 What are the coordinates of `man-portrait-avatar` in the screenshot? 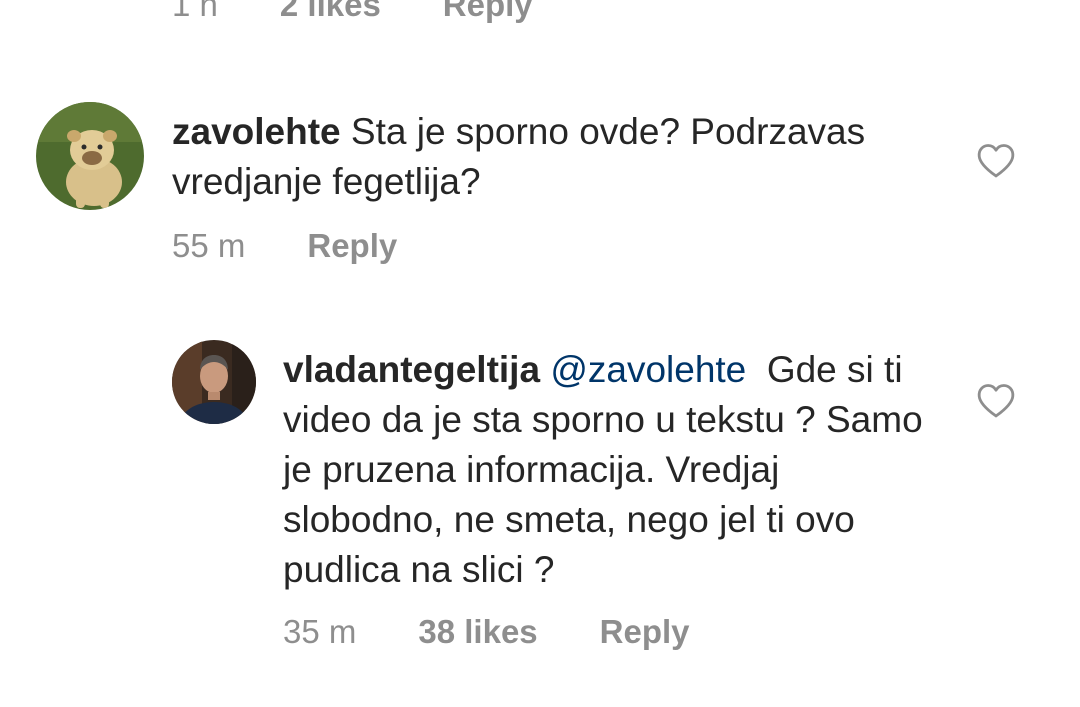 It's located at (214, 382).